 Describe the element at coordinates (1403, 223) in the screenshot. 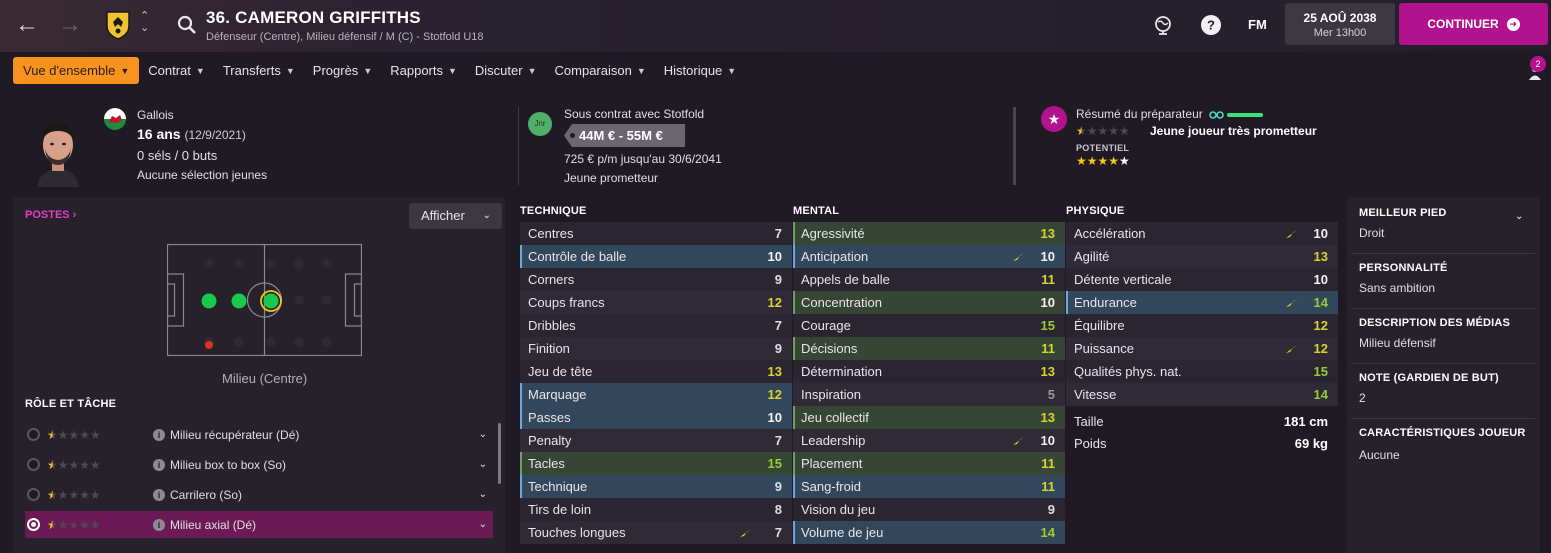

I see `preferred-foot: MEILLEUR PIED Droit` at that location.